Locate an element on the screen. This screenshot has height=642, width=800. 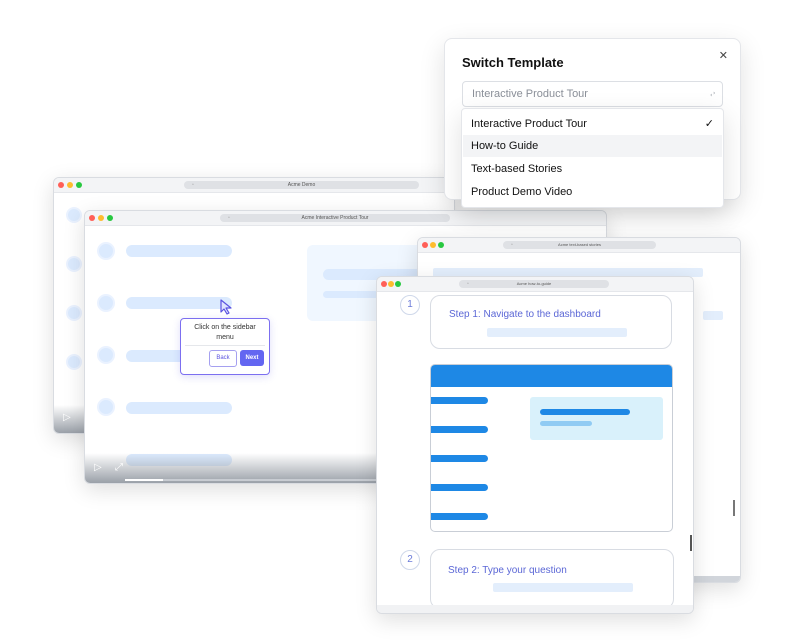
url-bar: ▫ Acme Interactive Product Tour is located at coordinates (335, 218).